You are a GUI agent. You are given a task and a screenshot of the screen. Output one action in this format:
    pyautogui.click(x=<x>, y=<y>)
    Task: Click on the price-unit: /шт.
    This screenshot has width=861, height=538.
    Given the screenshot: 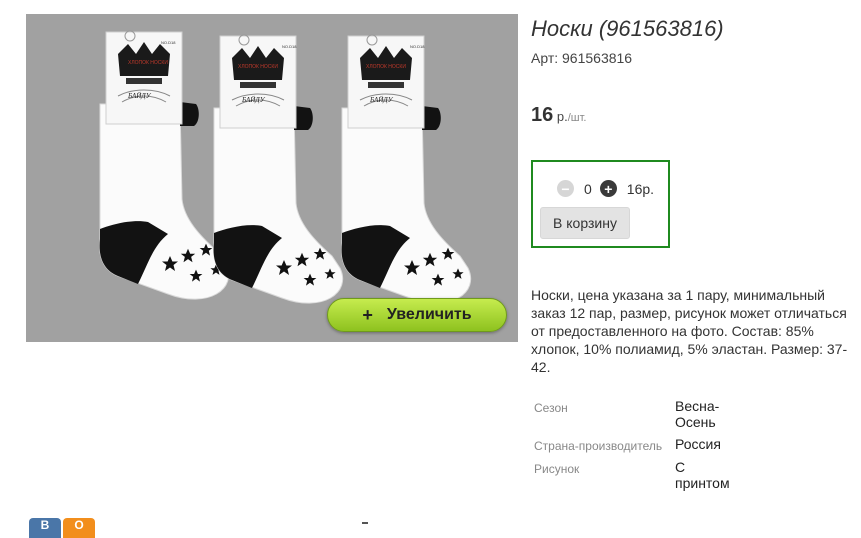 What is the action you would take?
    pyautogui.click(x=577, y=118)
    